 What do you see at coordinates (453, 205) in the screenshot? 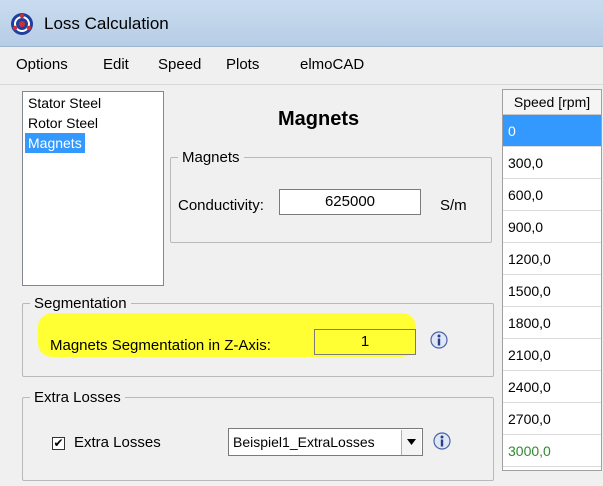
I see `conductivity-unit: S/m` at bounding box center [453, 205].